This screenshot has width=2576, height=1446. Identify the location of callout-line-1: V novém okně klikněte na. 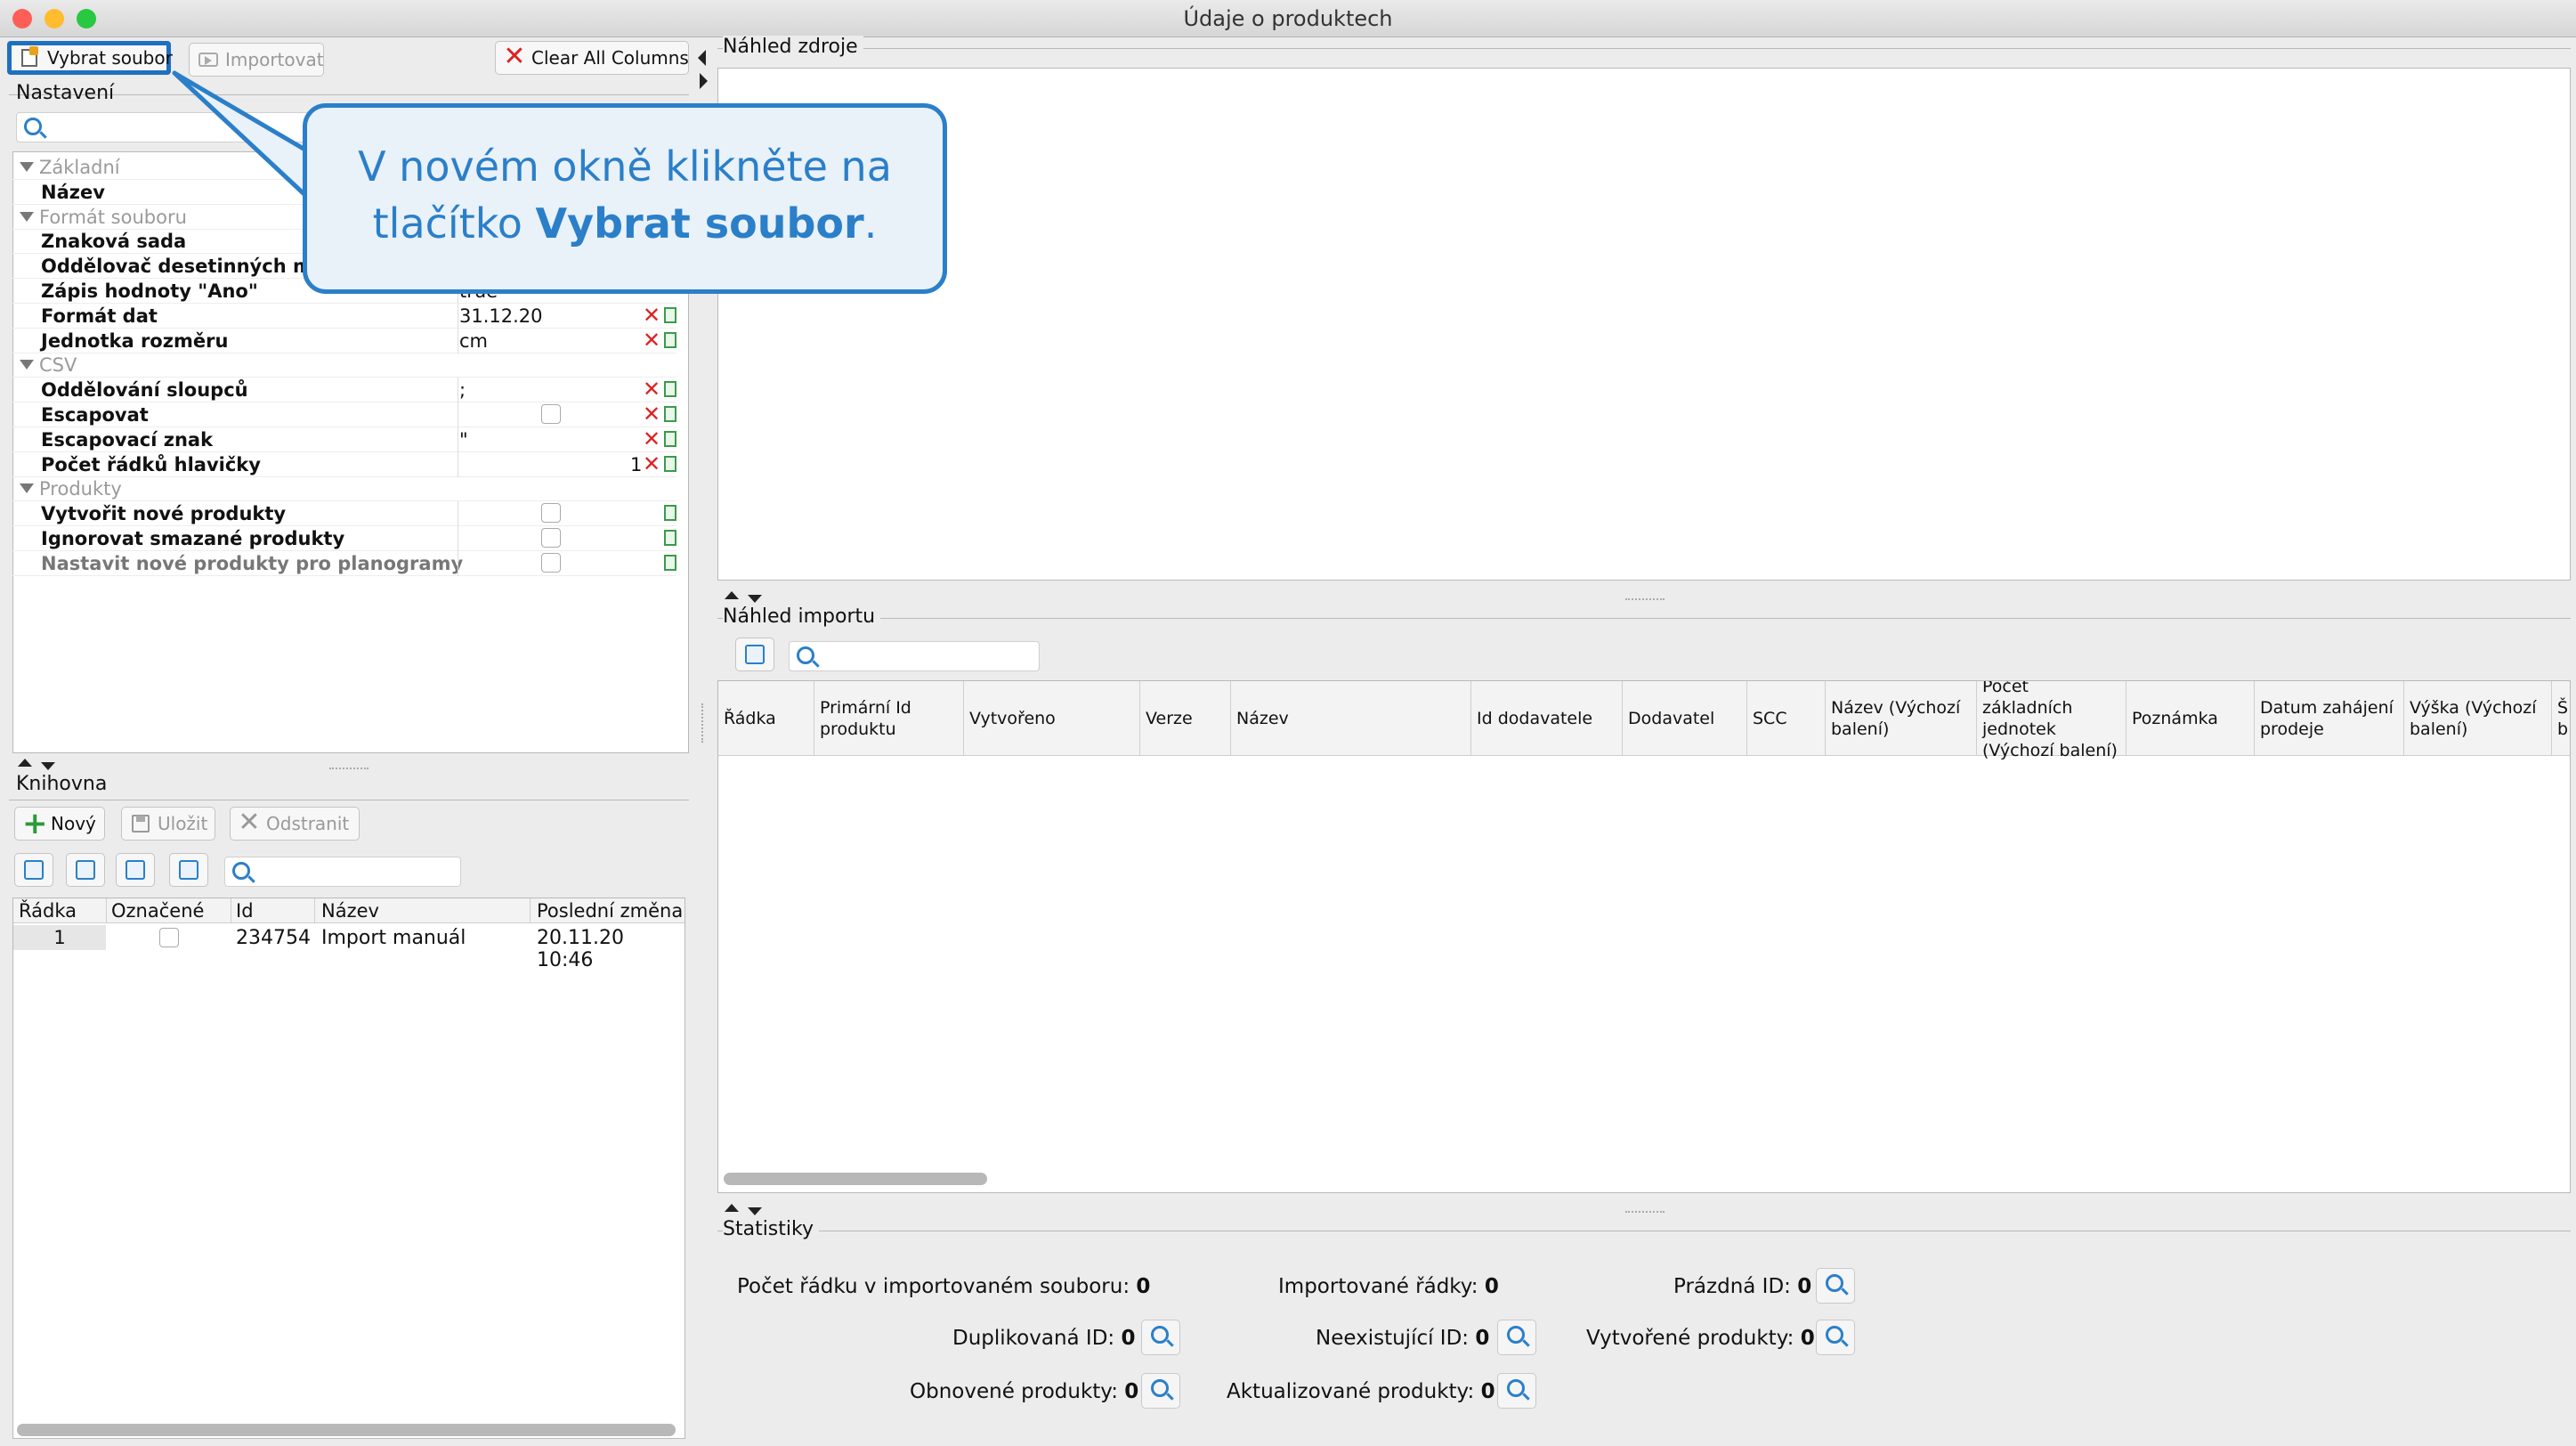
(625, 166).